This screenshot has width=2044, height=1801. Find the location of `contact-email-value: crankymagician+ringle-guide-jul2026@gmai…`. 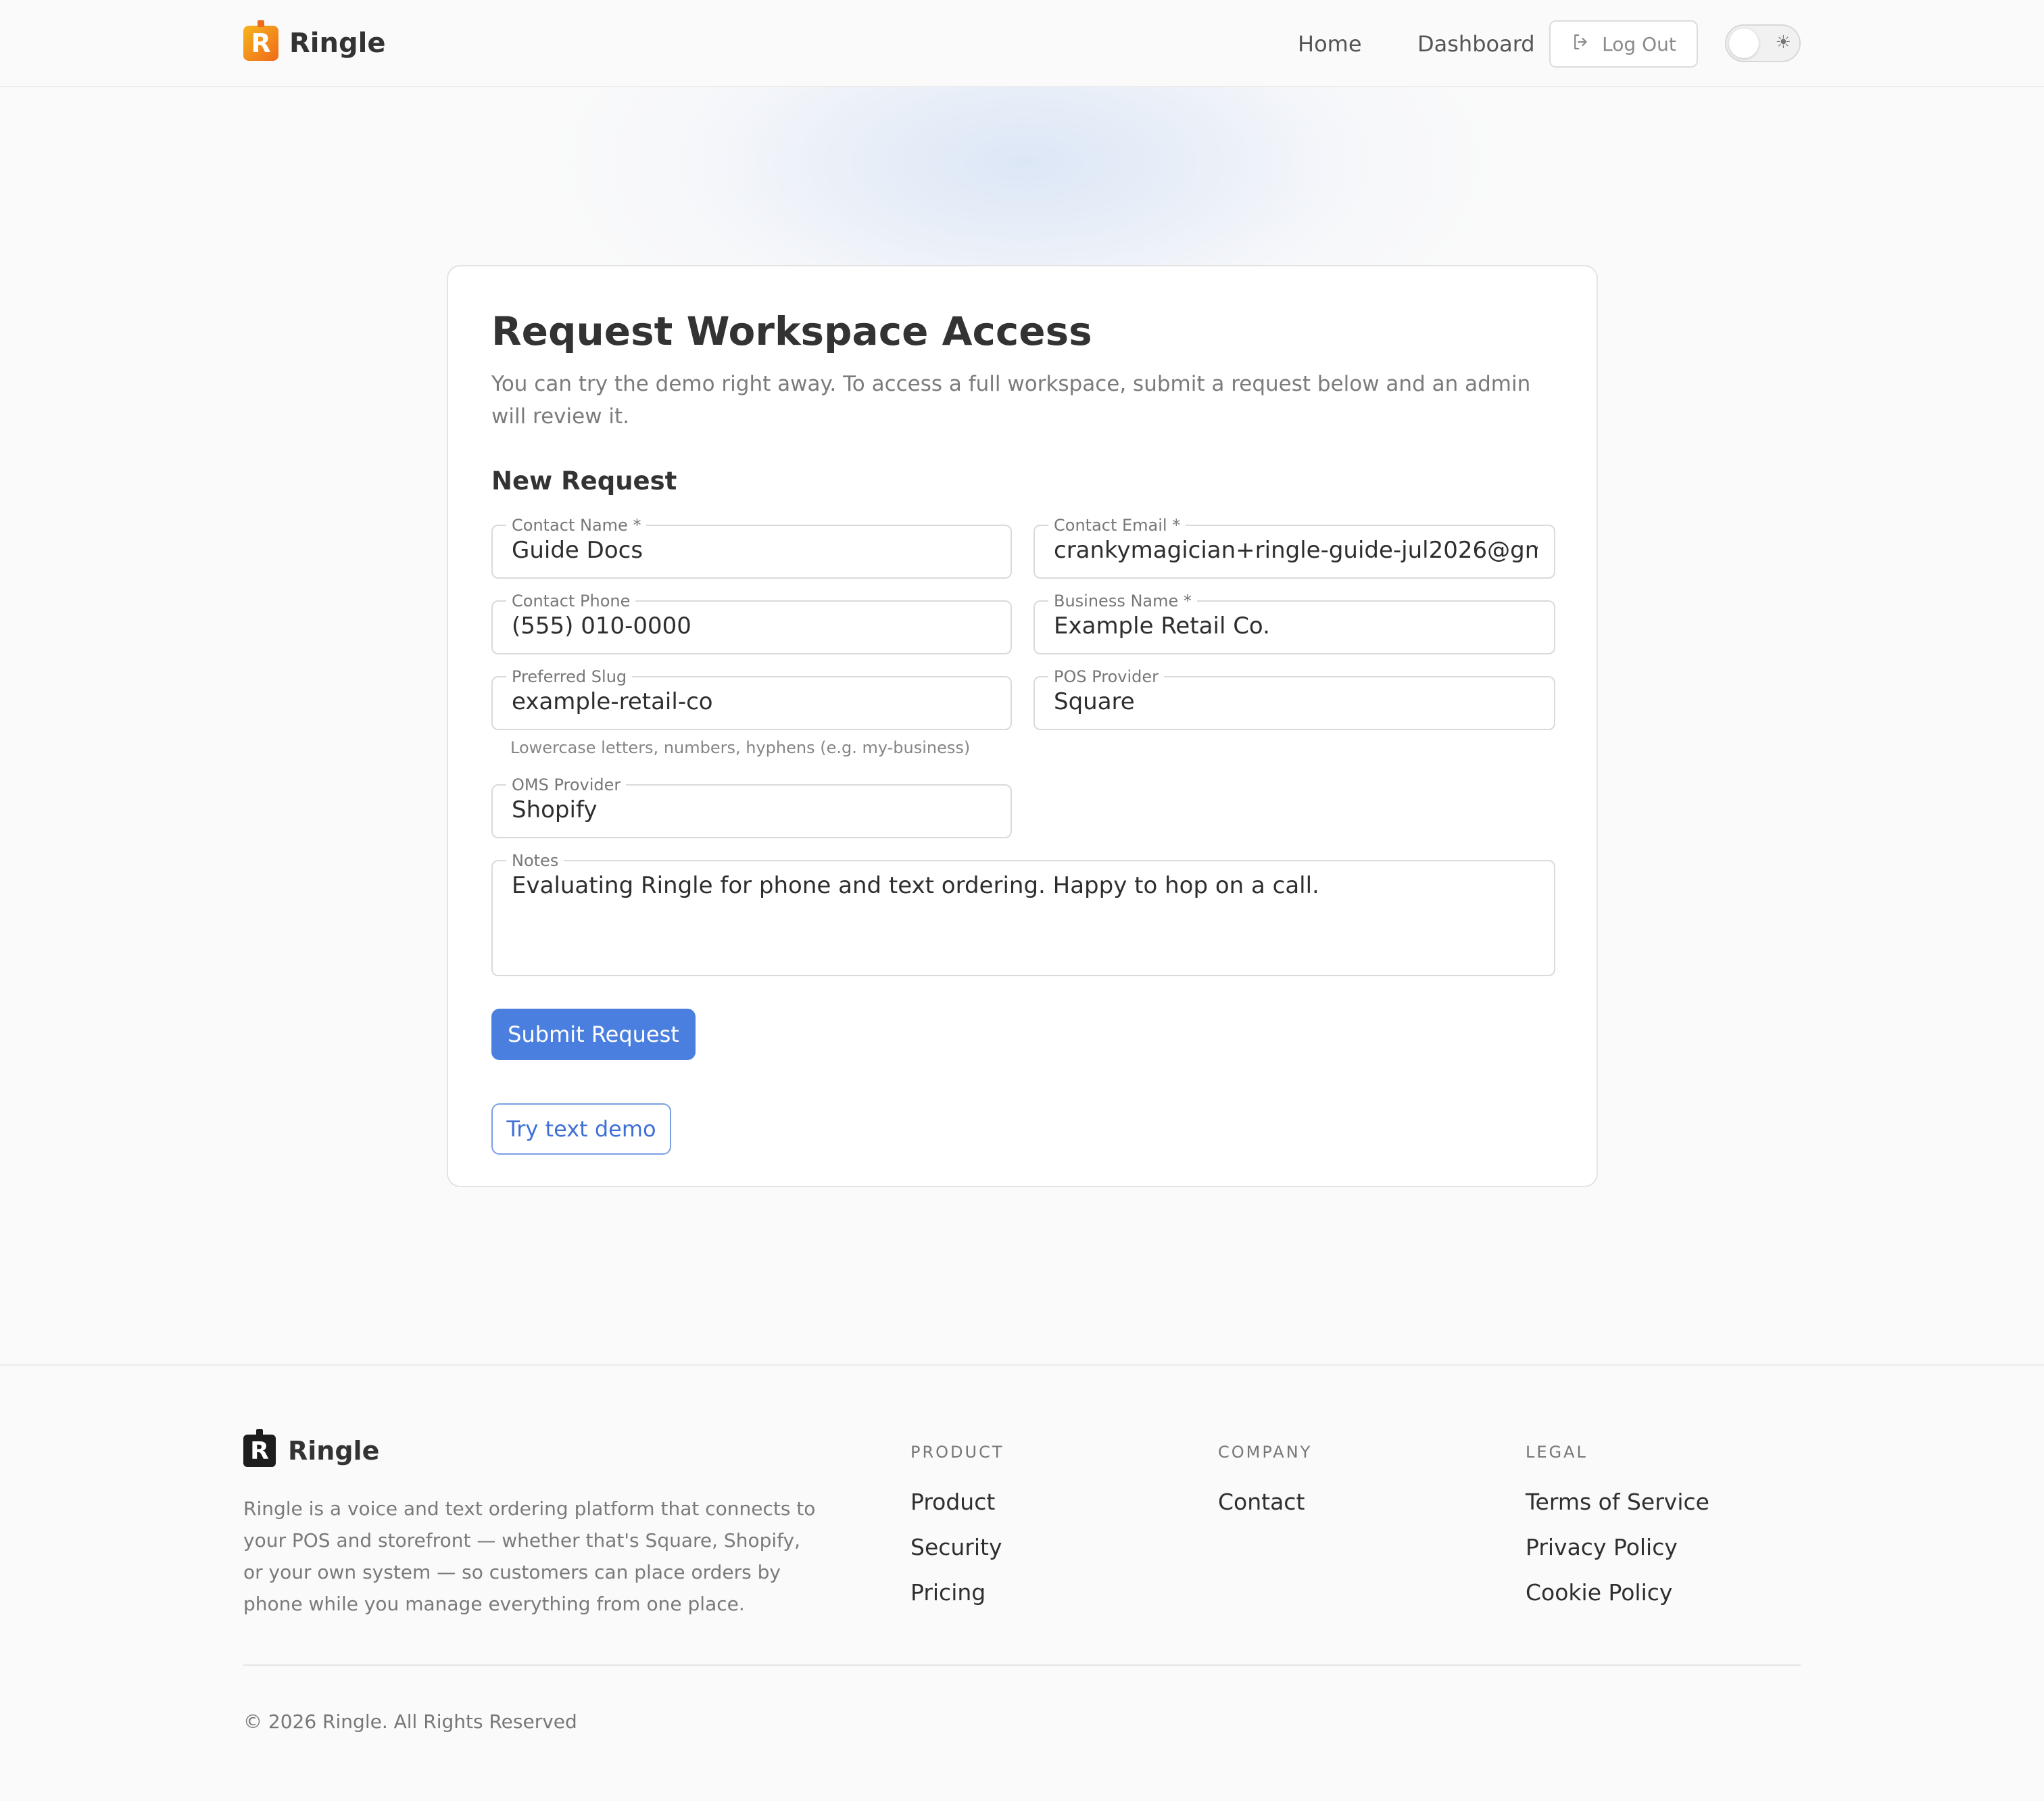

contact-email-value: crankymagician+ringle-guide-jul2026@gmai… is located at coordinates (1296, 550).